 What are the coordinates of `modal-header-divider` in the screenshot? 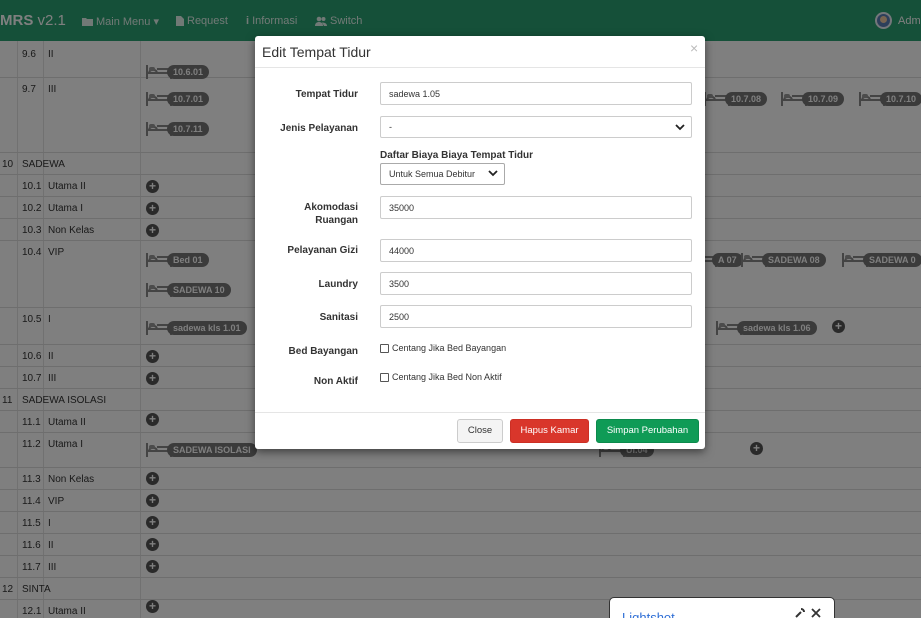 It's located at (480, 67).